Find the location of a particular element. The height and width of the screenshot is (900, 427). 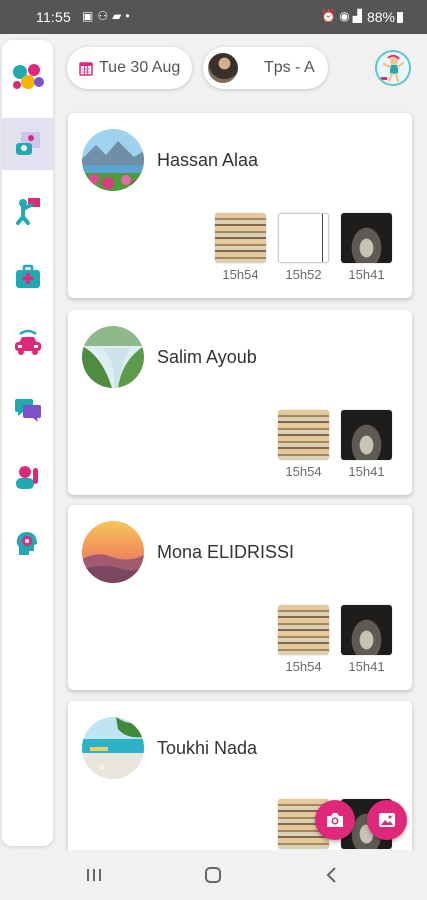

sidebar-item-transport is located at coordinates (27, 344).